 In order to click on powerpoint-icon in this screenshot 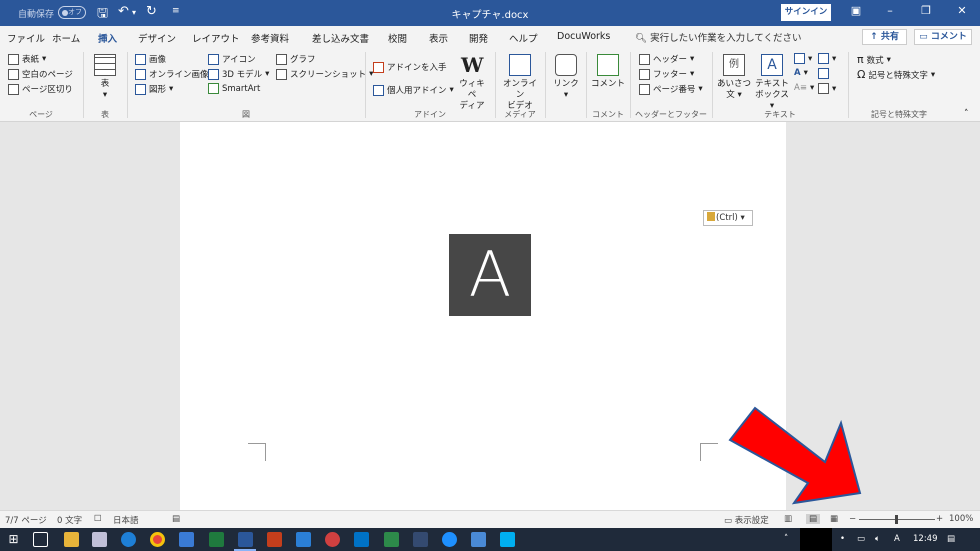, I will do `click(274, 539)`.